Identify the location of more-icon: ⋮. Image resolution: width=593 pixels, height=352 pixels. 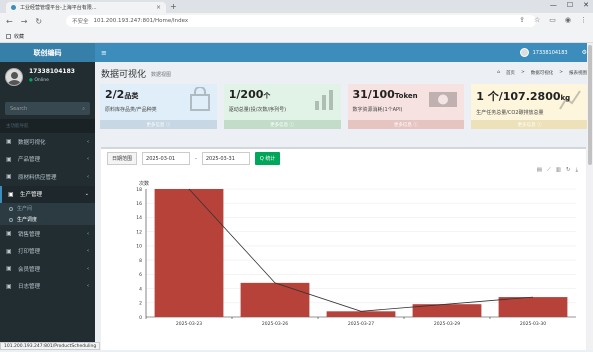
(583, 20).